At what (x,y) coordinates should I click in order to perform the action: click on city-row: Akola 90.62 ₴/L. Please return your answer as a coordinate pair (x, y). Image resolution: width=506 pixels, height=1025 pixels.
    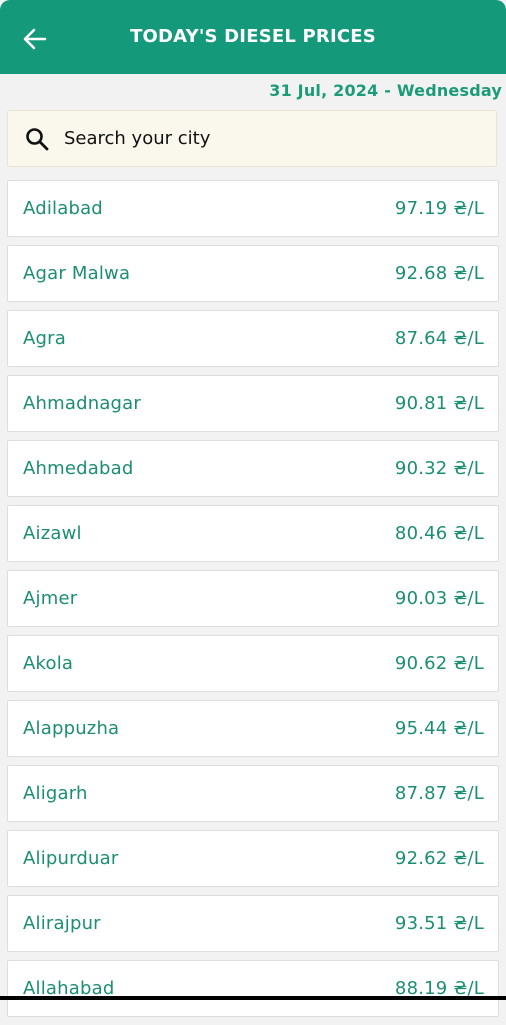
    Looking at the image, I should click on (253, 663).